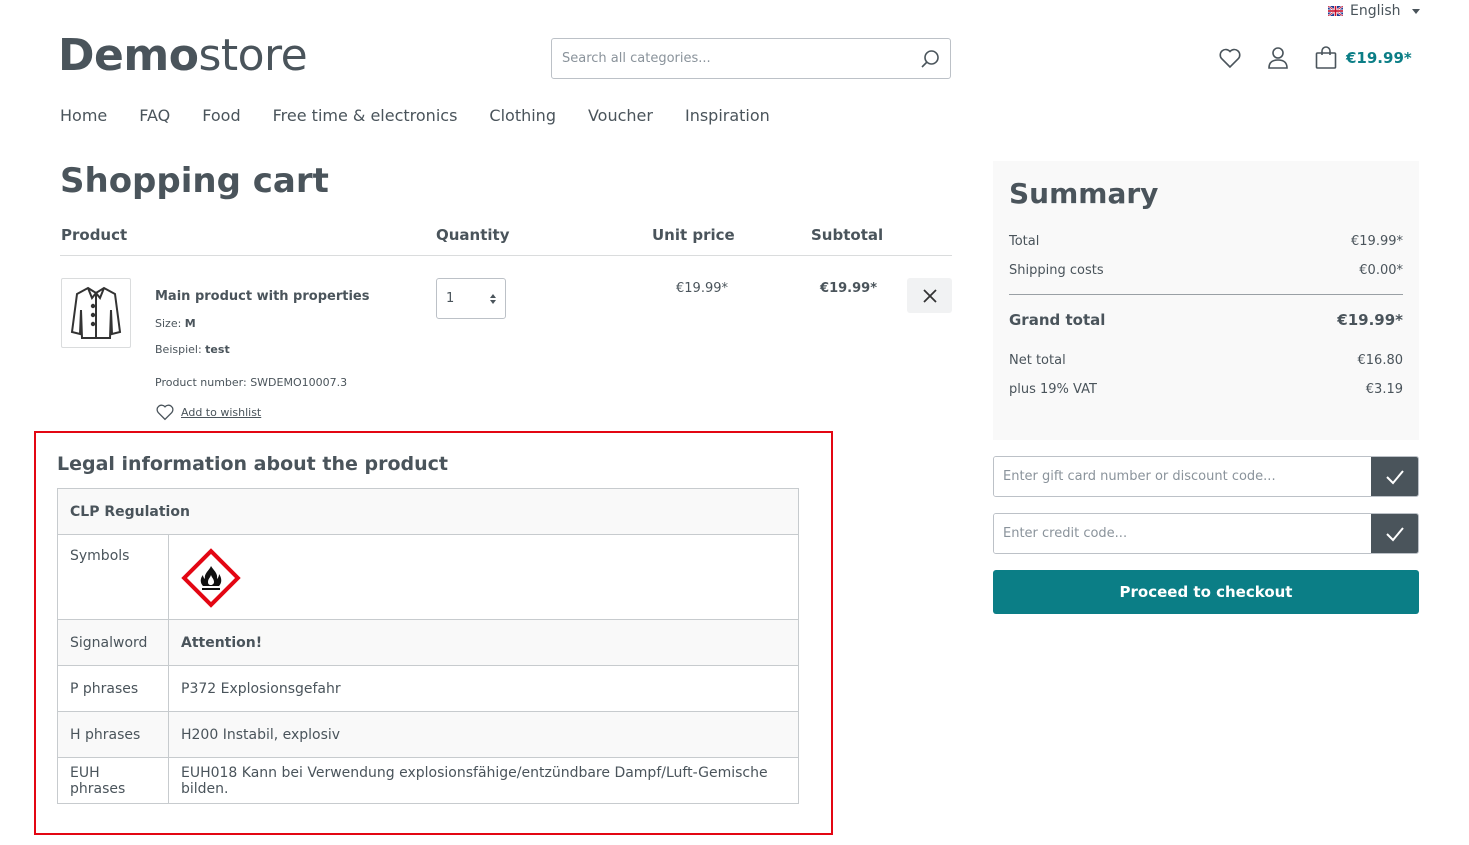  What do you see at coordinates (1182, 476) in the screenshot?
I see `discount-code-input` at bounding box center [1182, 476].